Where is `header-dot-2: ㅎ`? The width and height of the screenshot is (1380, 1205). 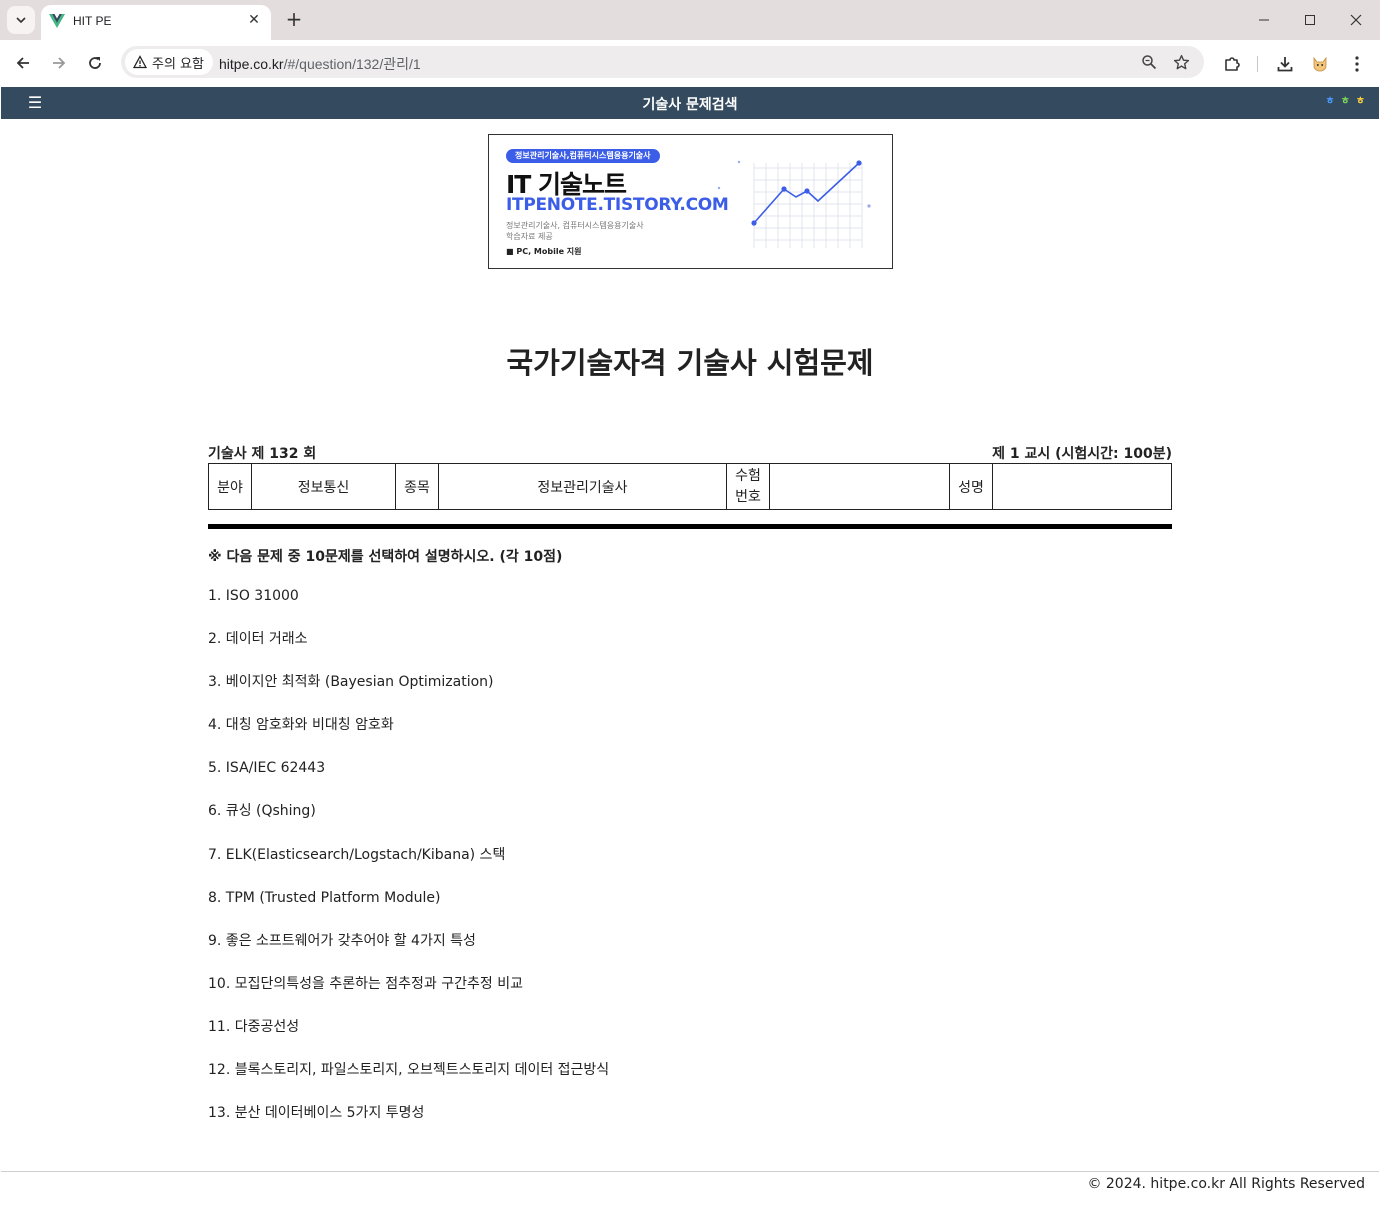
header-dot-2: ㅎ is located at coordinates (1345, 101).